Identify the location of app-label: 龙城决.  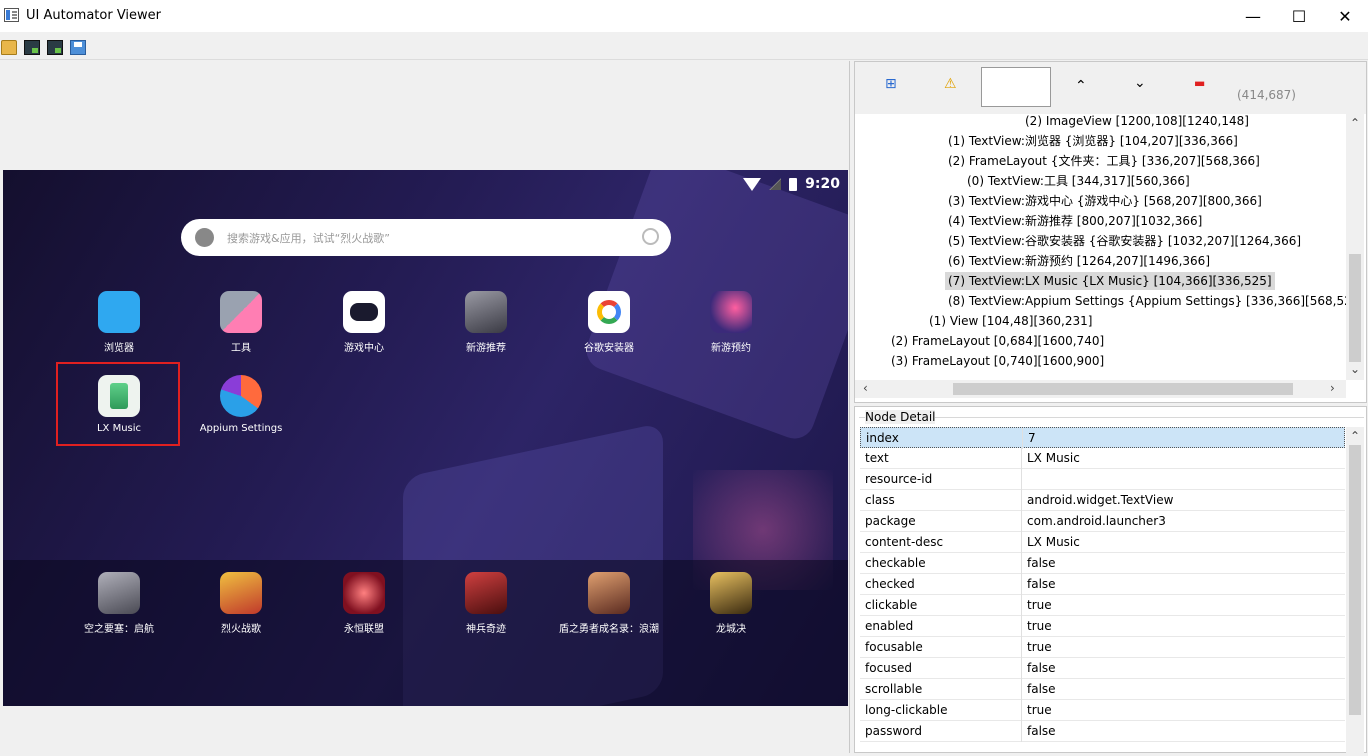
(731, 629).